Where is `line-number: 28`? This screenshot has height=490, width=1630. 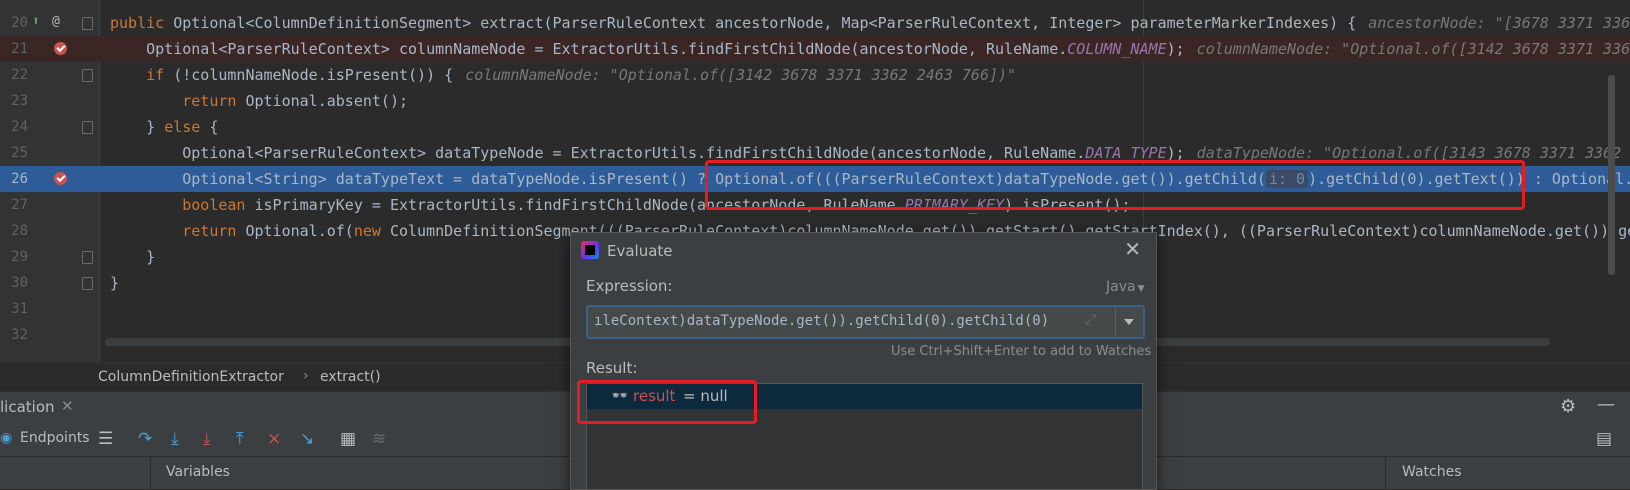 line-number: 28 is located at coordinates (19, 231).